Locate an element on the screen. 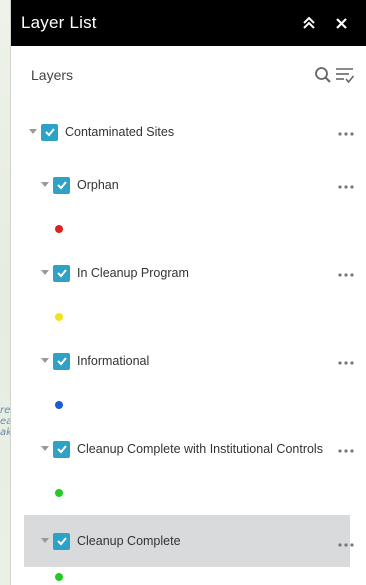  search-icon is located at coordinates (323, 75).